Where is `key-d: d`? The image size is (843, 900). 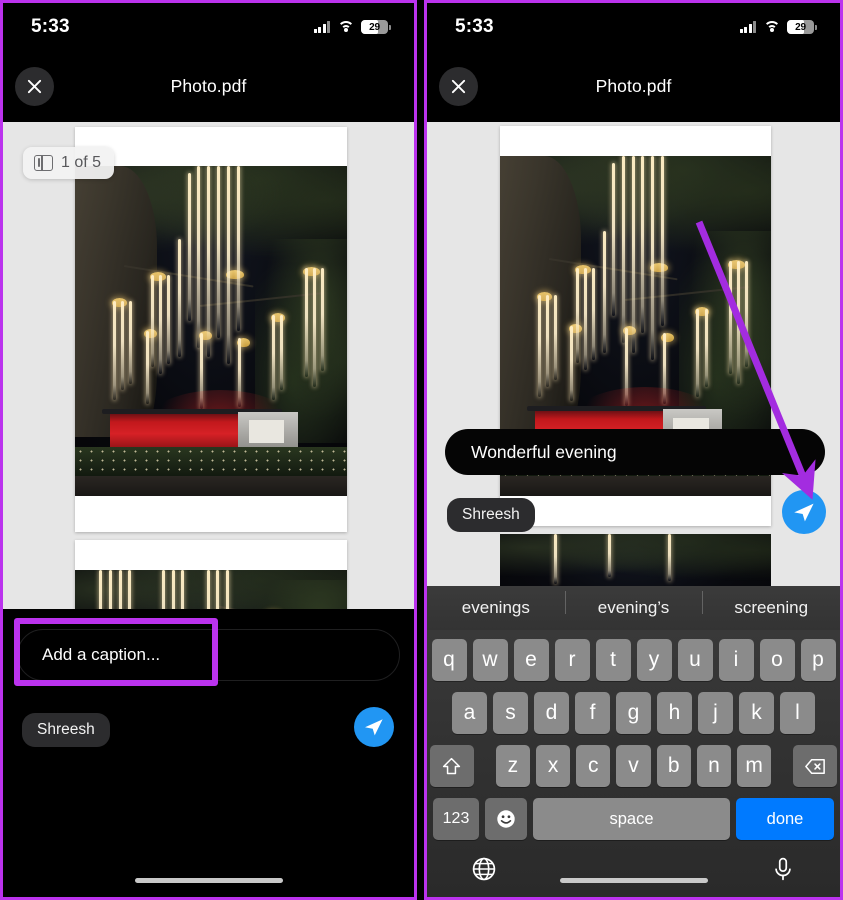 key-d: d is located at coordinates (551, 713).